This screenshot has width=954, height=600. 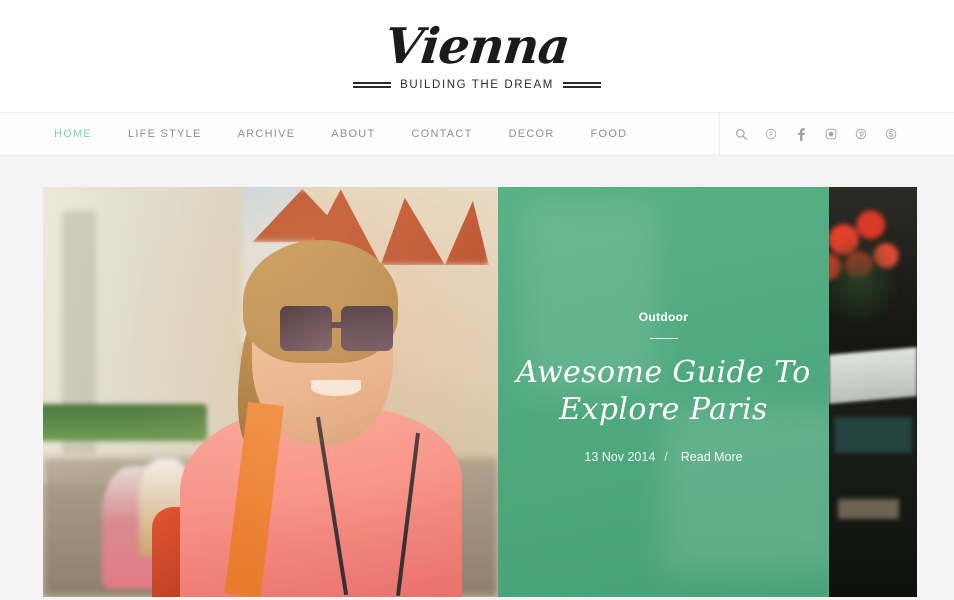 What do you see at coordinates (663, 373) in the screenshot?
I see `hero-title-line-1: Awesome Guide To` at bounding box center [663, 373].